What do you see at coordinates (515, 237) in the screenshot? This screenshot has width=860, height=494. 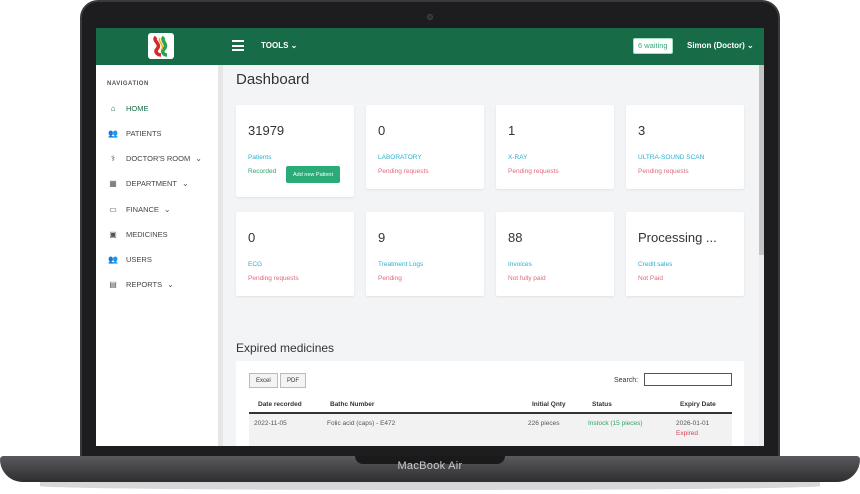 I see `stat-number: 88` at bounding box center [515, 237].